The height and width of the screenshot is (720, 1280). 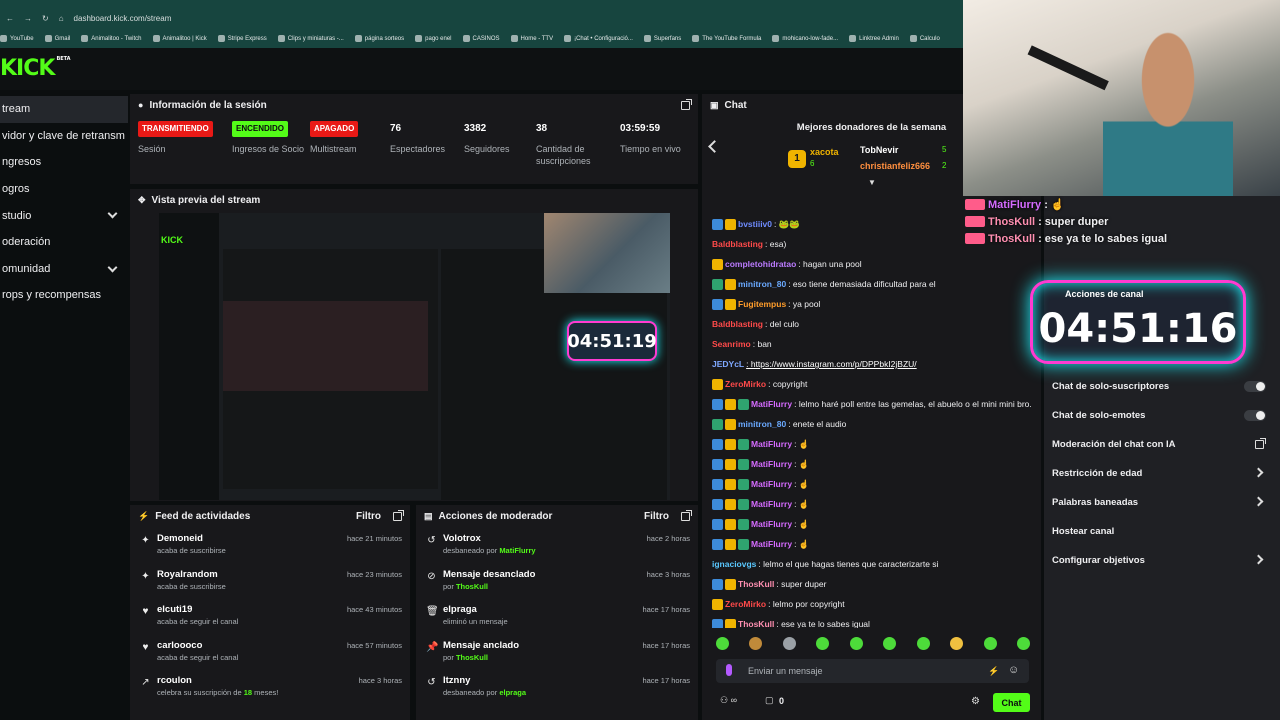 I want to click on mod-action-target: Mensaje anclado, so click(x=481, y=645).